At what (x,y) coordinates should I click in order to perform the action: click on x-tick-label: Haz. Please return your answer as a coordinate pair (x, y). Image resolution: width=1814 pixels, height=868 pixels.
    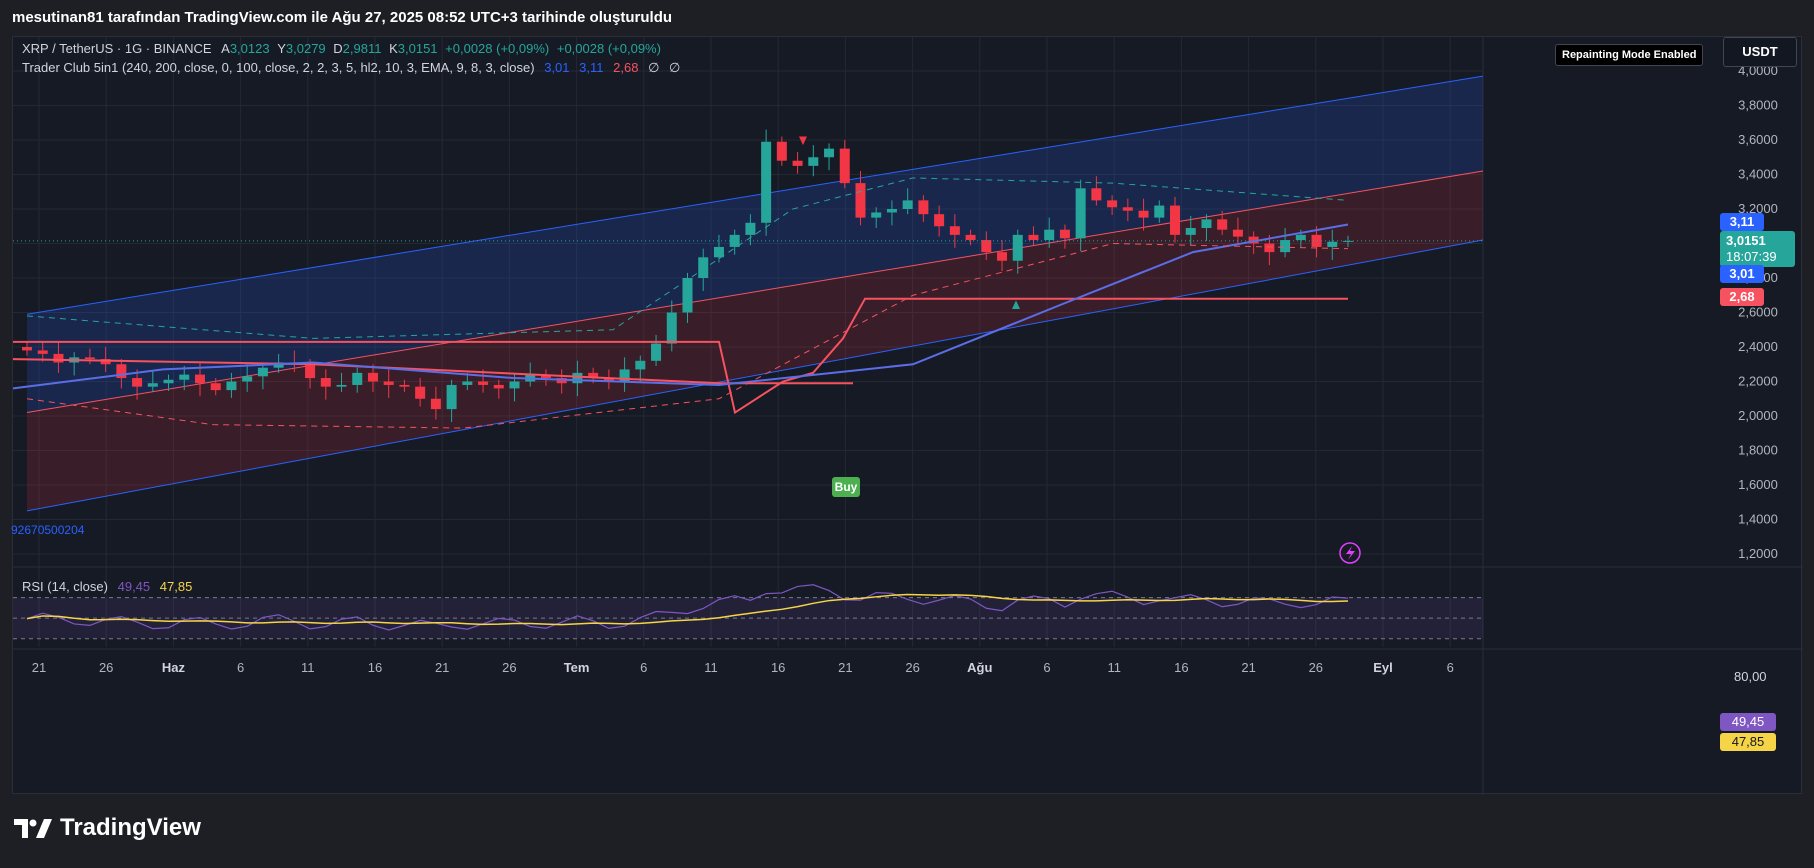
    Looking at the image, I should click on (174, 667).